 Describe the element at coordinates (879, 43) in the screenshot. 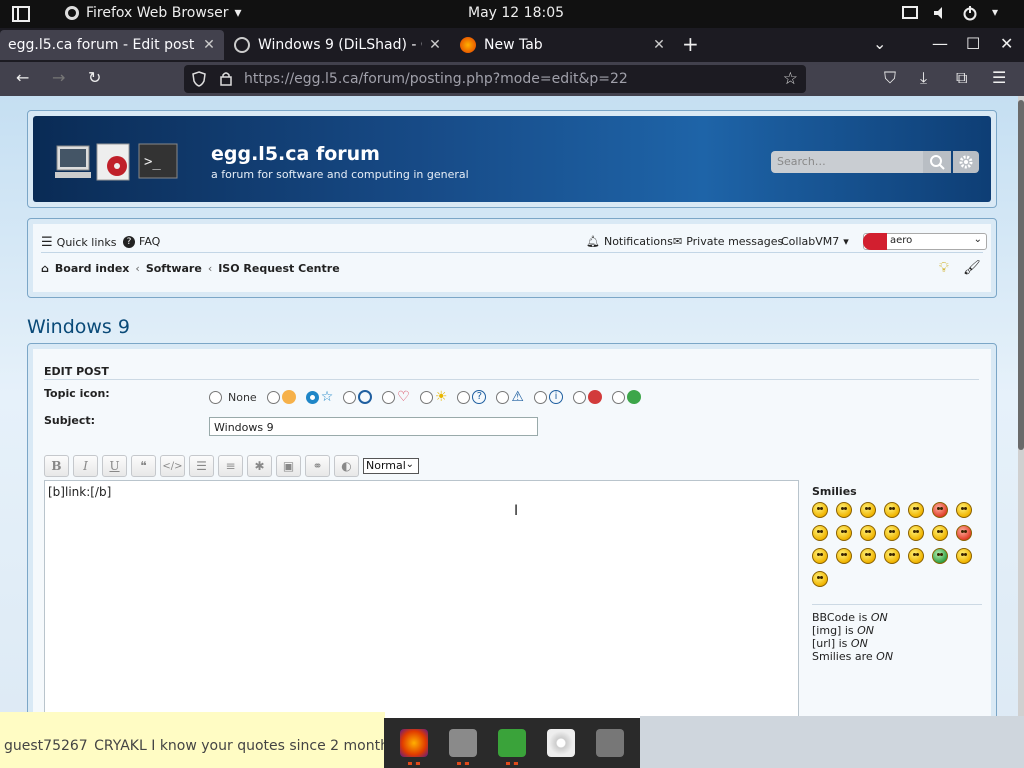

I see `list-all-tabs-icon: ⌄` at that location.